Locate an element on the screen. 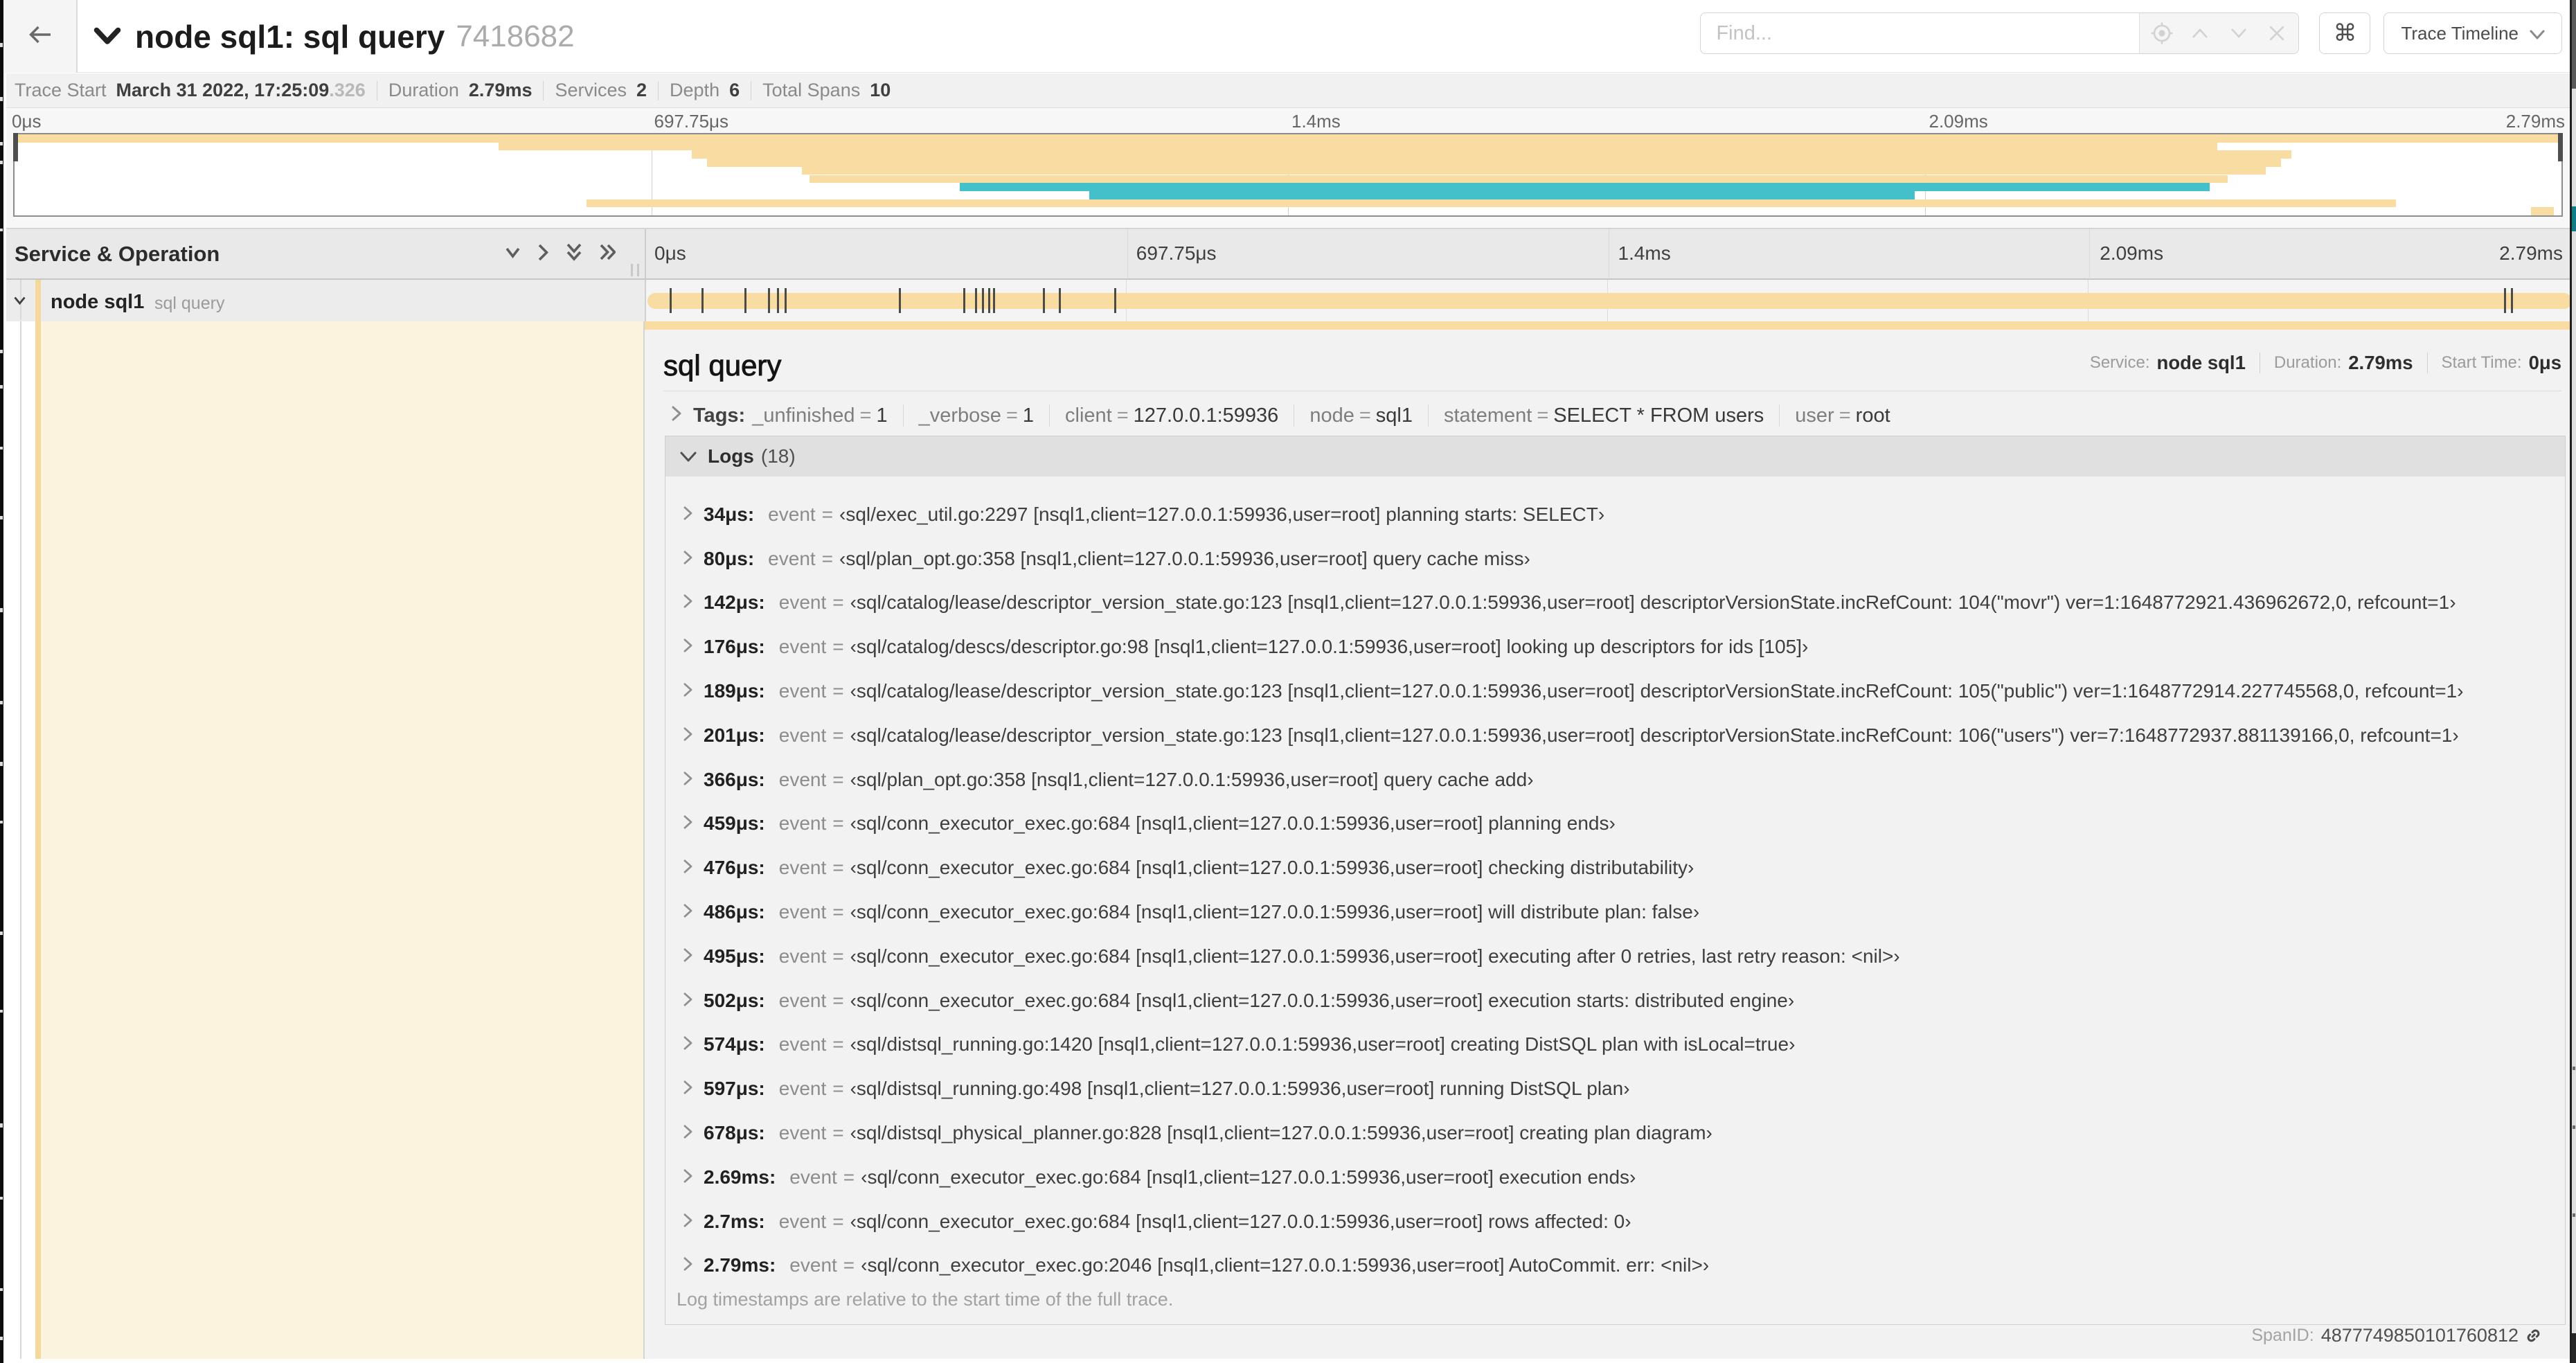 Image resolution: width=2576 pixels, height=1363 pixels. find-input-group is located at coordinates (2000, 33).